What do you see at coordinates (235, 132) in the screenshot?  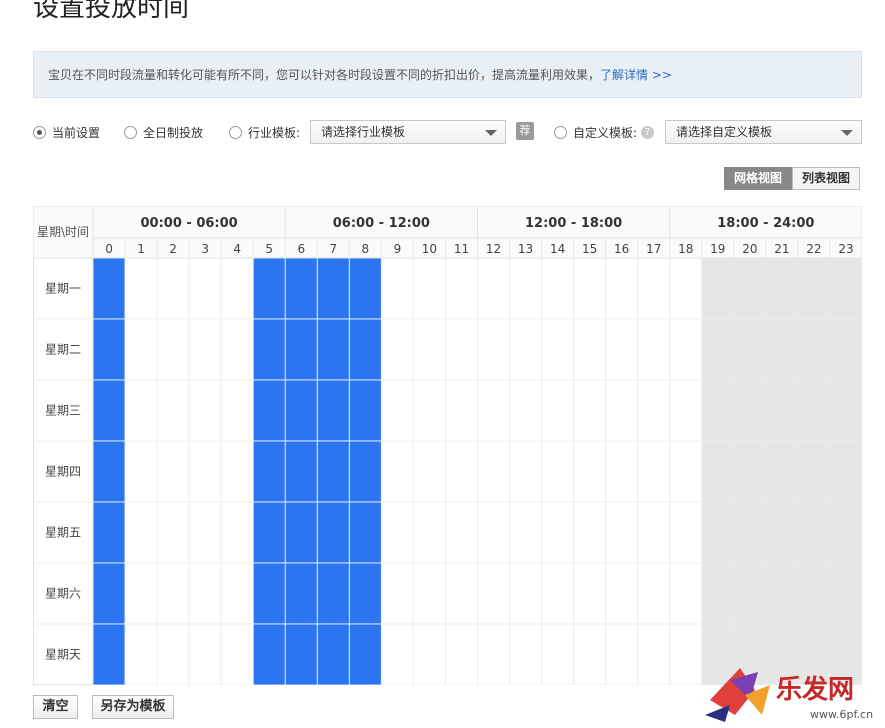 I see `radio-industry-template` at bounding box center [235, 132].